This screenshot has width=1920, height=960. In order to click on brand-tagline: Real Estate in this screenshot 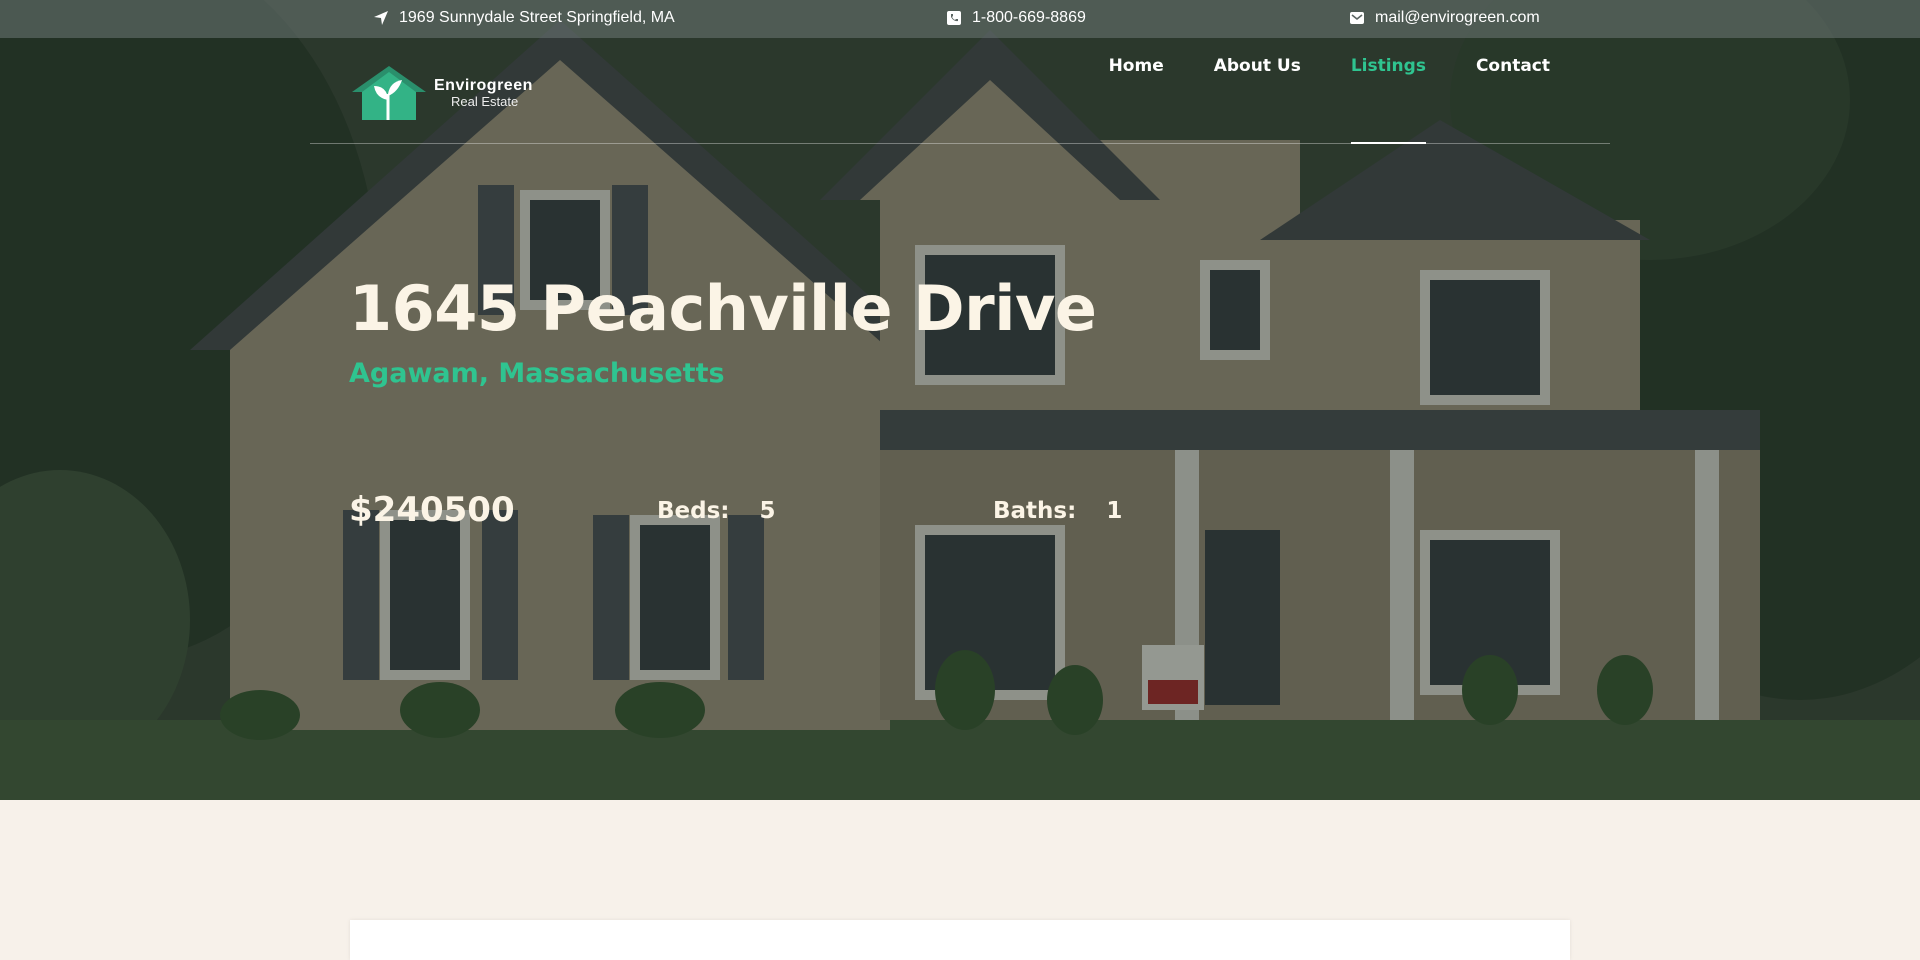, I will do `click(485, 101)`.